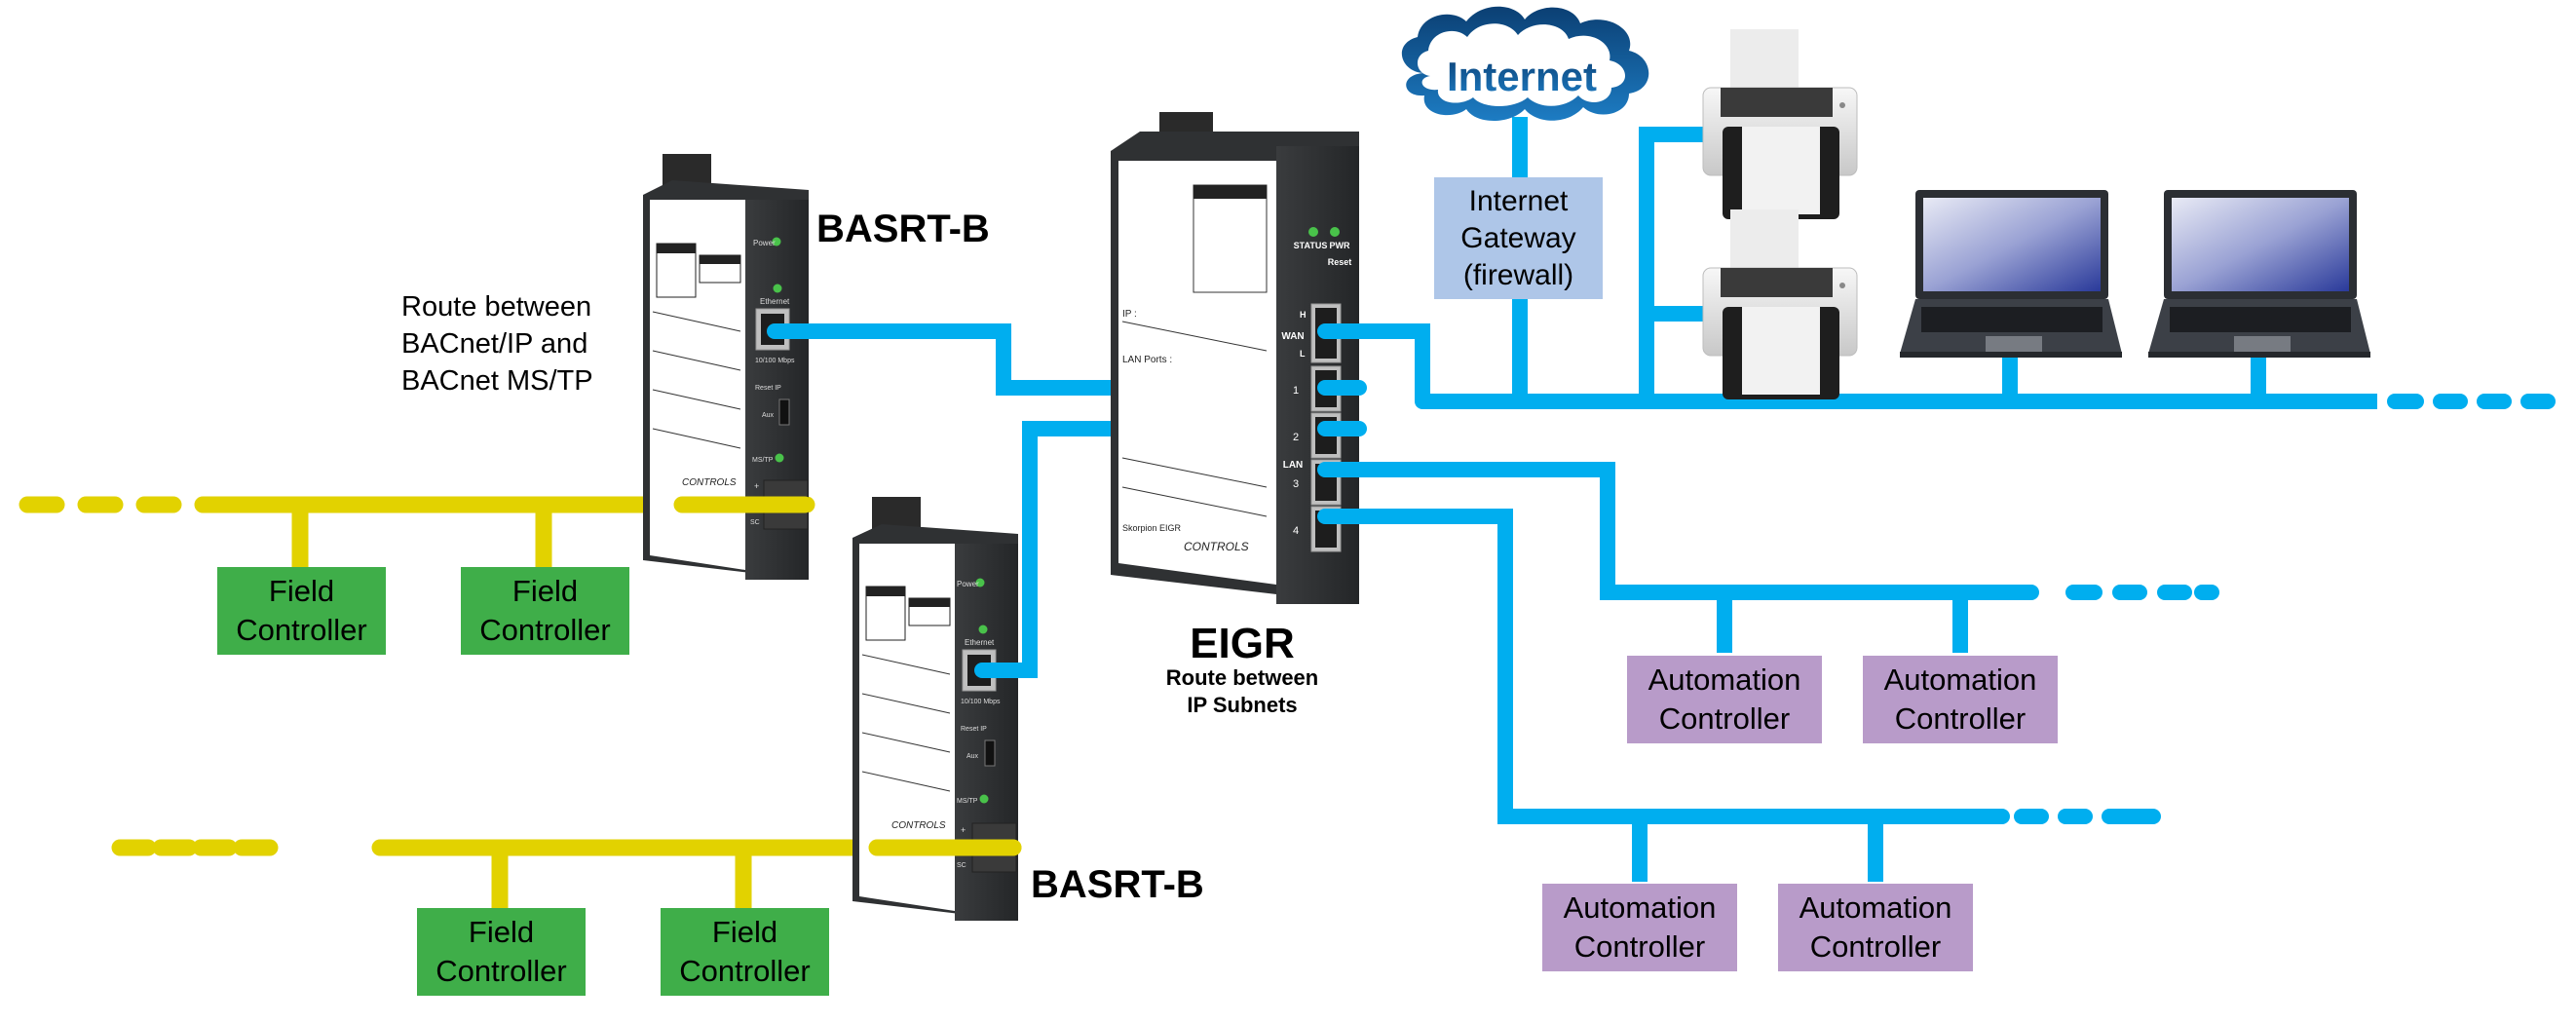  Describe the element at coordinates (496, 306) in the screenshot. I see `basrt-desc-line1: Route between` at that location.